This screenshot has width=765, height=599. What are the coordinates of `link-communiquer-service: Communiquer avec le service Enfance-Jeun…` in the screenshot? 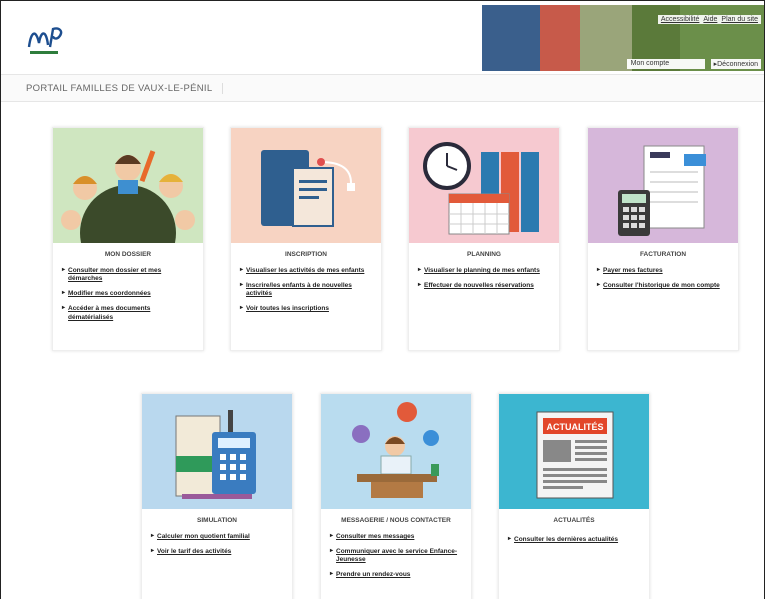 It's located at (397, 556).